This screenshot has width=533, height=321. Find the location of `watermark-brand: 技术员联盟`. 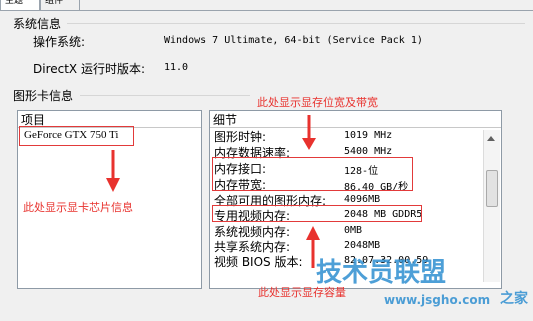

watermark-brand: 技术员联盟 is located at coordinates (381, 273).